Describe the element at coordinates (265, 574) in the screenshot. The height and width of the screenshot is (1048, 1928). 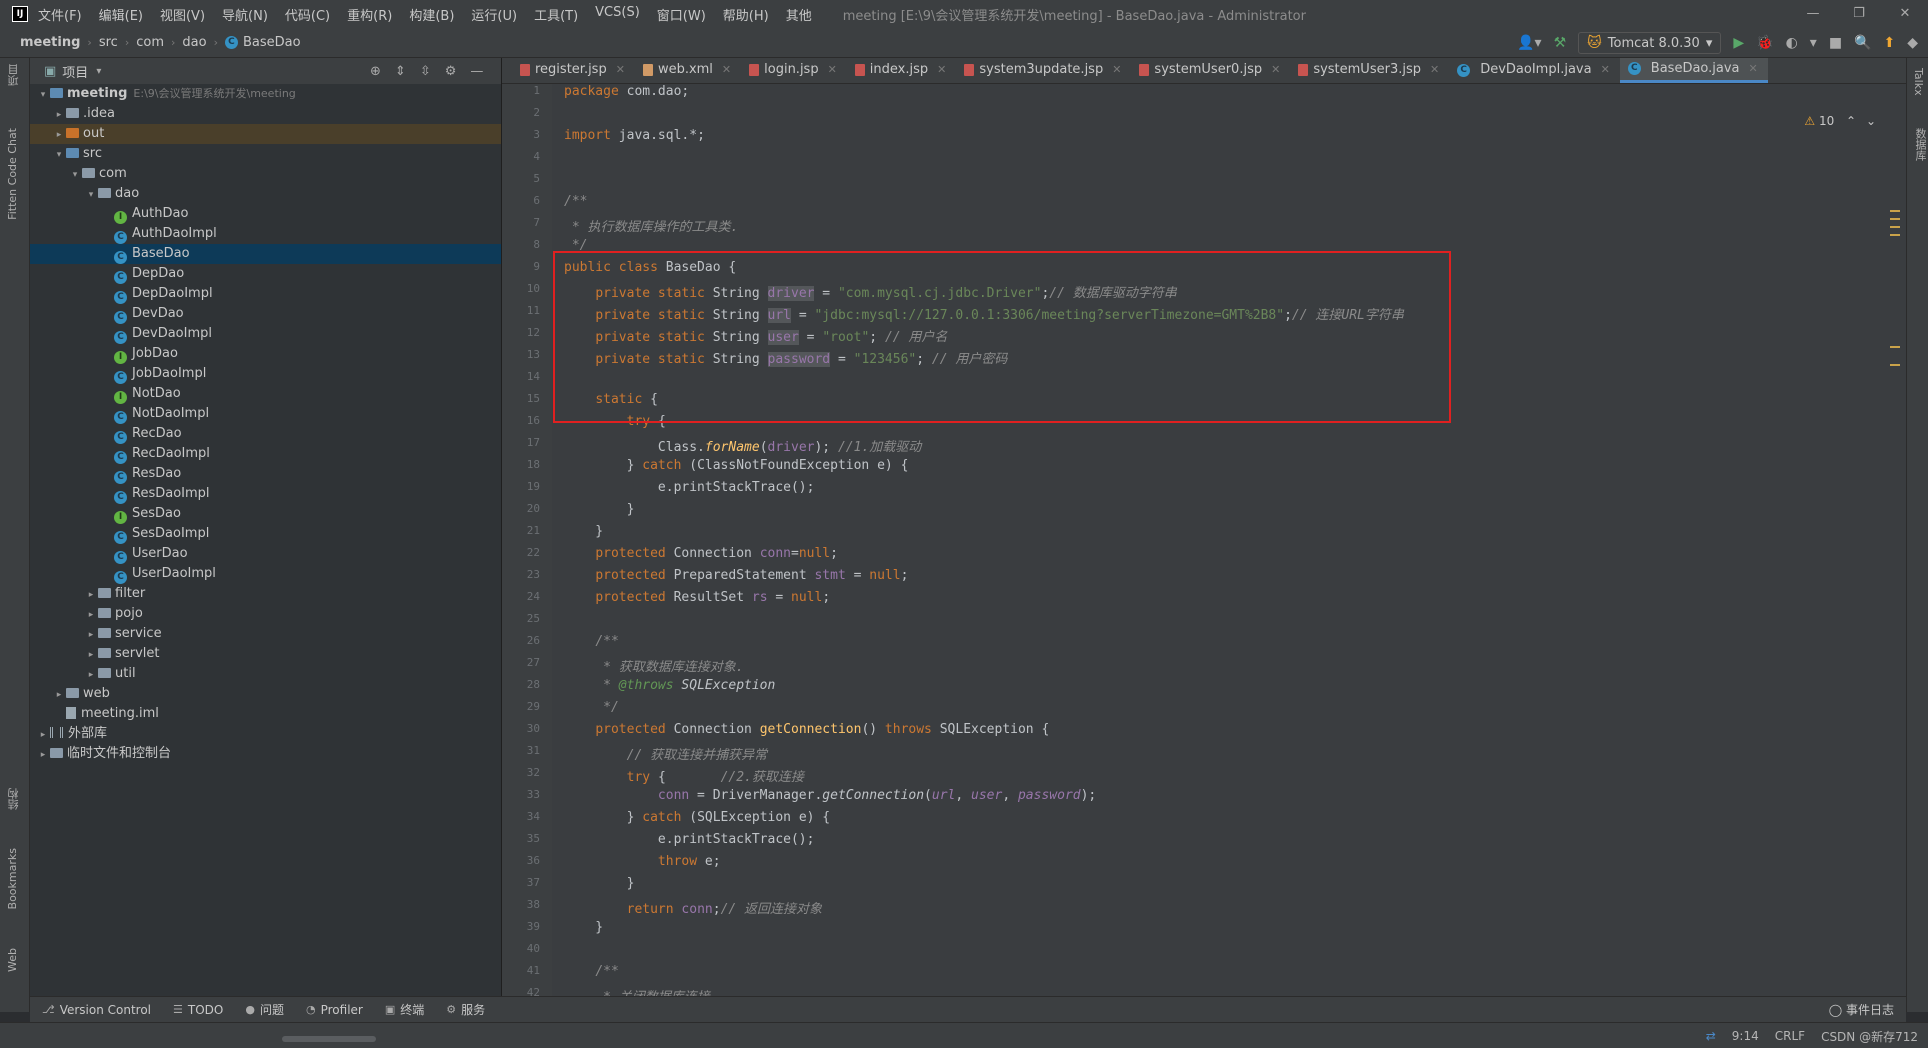
I see `tree-item-userdaoimpl: C UserDaoImpl` at that location.